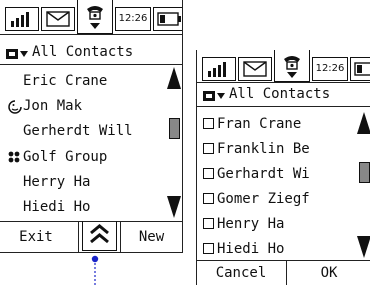  I want to click on contact-name: Eric Crane, so click(65, 81).